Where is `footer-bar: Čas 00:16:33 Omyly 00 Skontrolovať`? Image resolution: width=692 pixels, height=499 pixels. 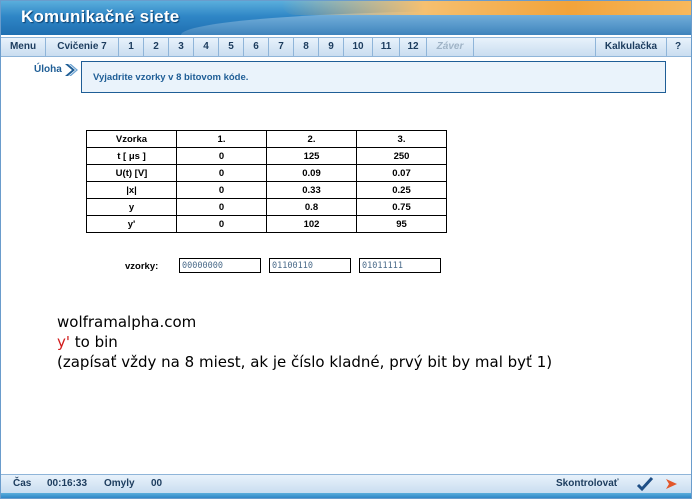 footer-bar: Čas 00:16:33 Omyly 00 Skontrolovať is located at coordinates (346, 484).